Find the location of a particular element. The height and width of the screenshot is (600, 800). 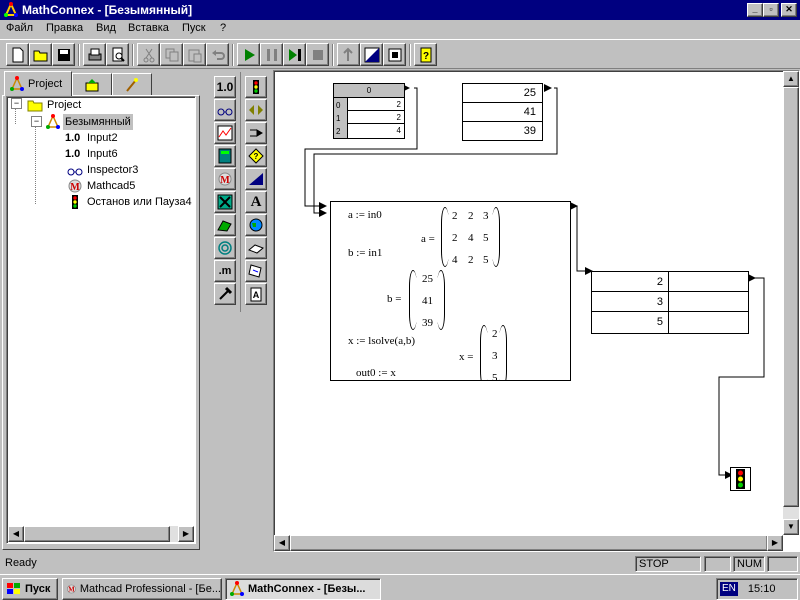

tree-worksheet: Безымянный is located at coordinates (98, 122).